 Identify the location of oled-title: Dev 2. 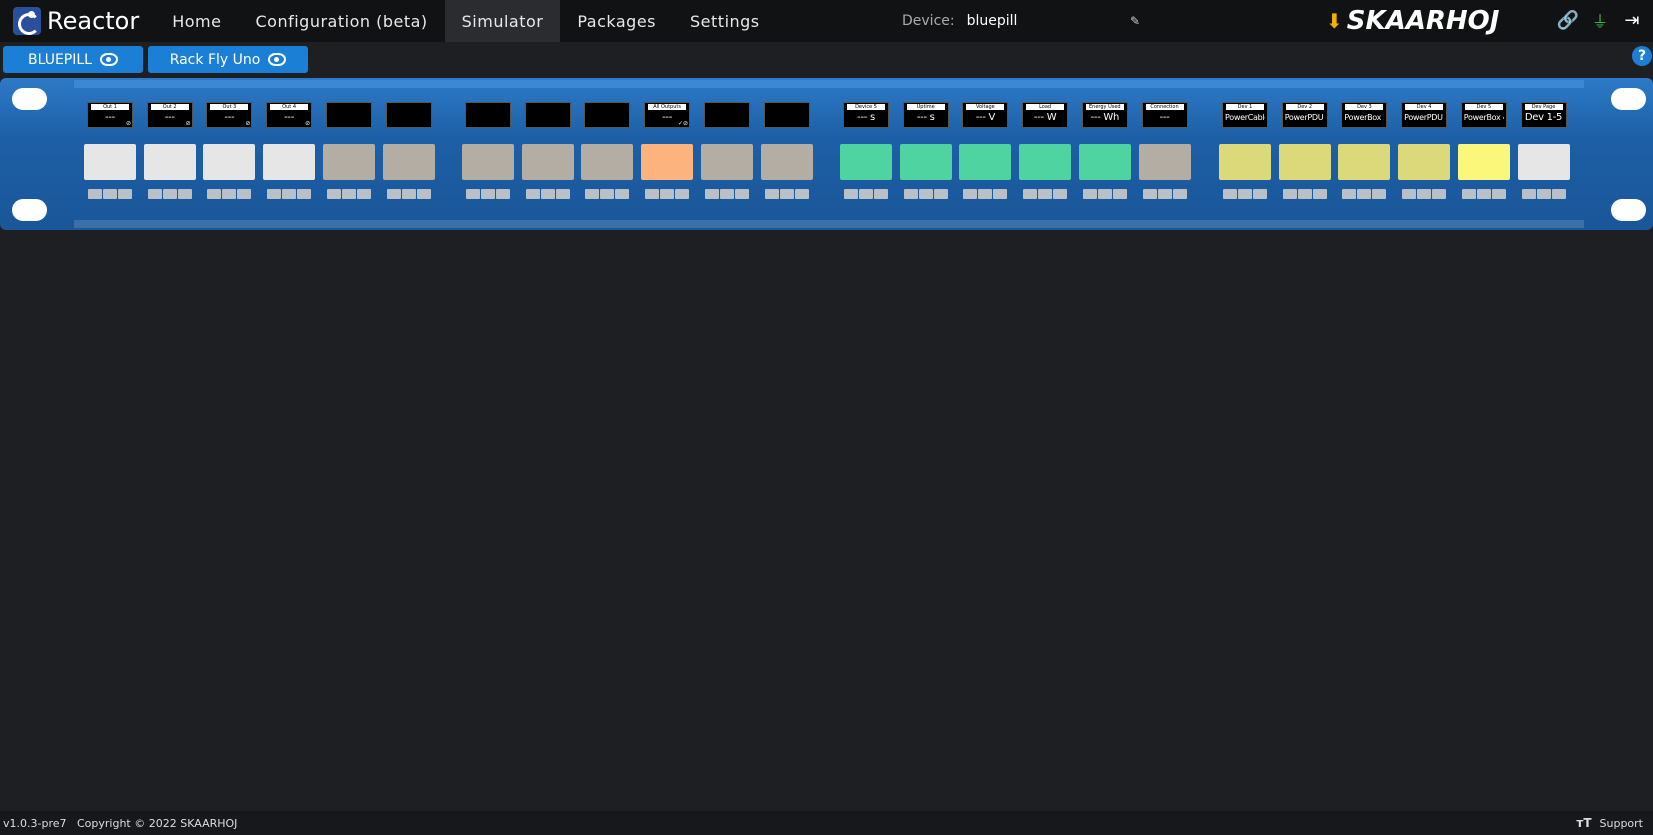
(1304, 107).